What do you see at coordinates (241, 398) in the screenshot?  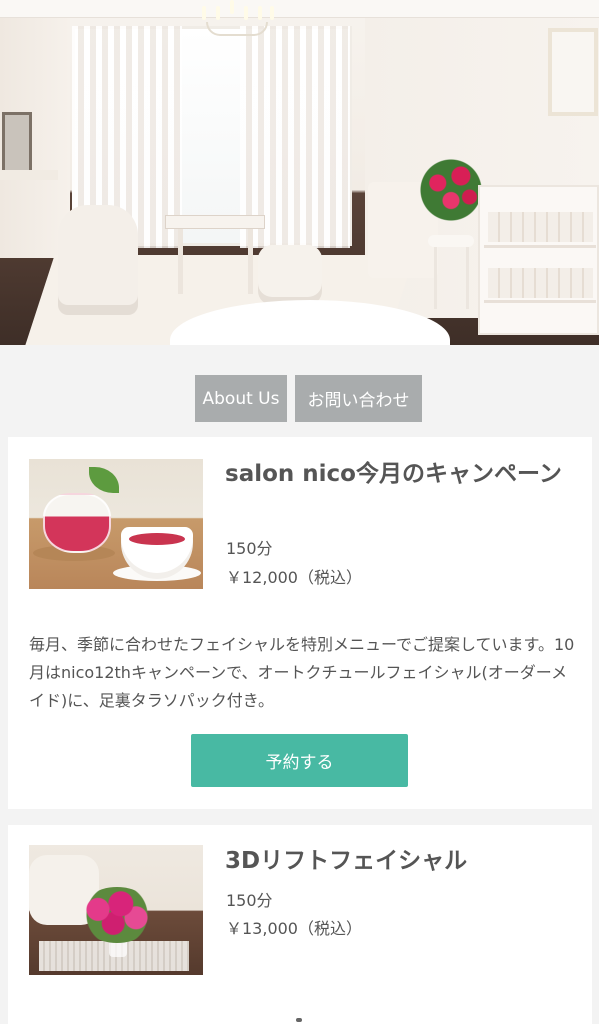 I see `tab-about-us: About Us` at bounding box center [241, 398].